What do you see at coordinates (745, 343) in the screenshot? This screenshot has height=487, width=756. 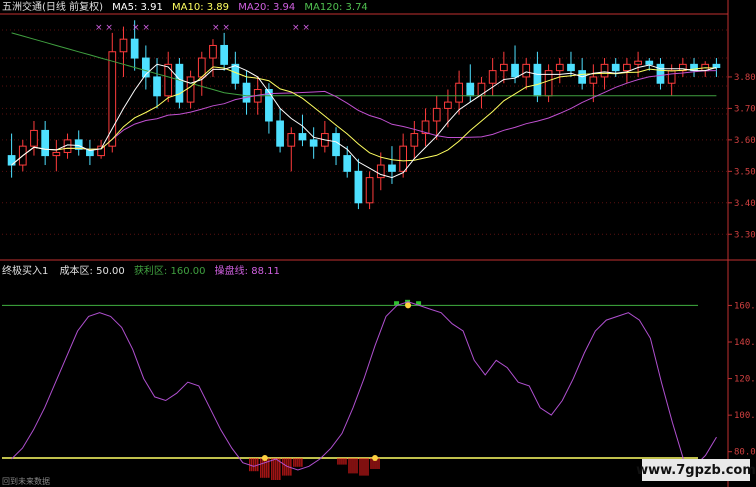 I see `indicator-tick-label: 140.00` at bounding box center [745, 343].